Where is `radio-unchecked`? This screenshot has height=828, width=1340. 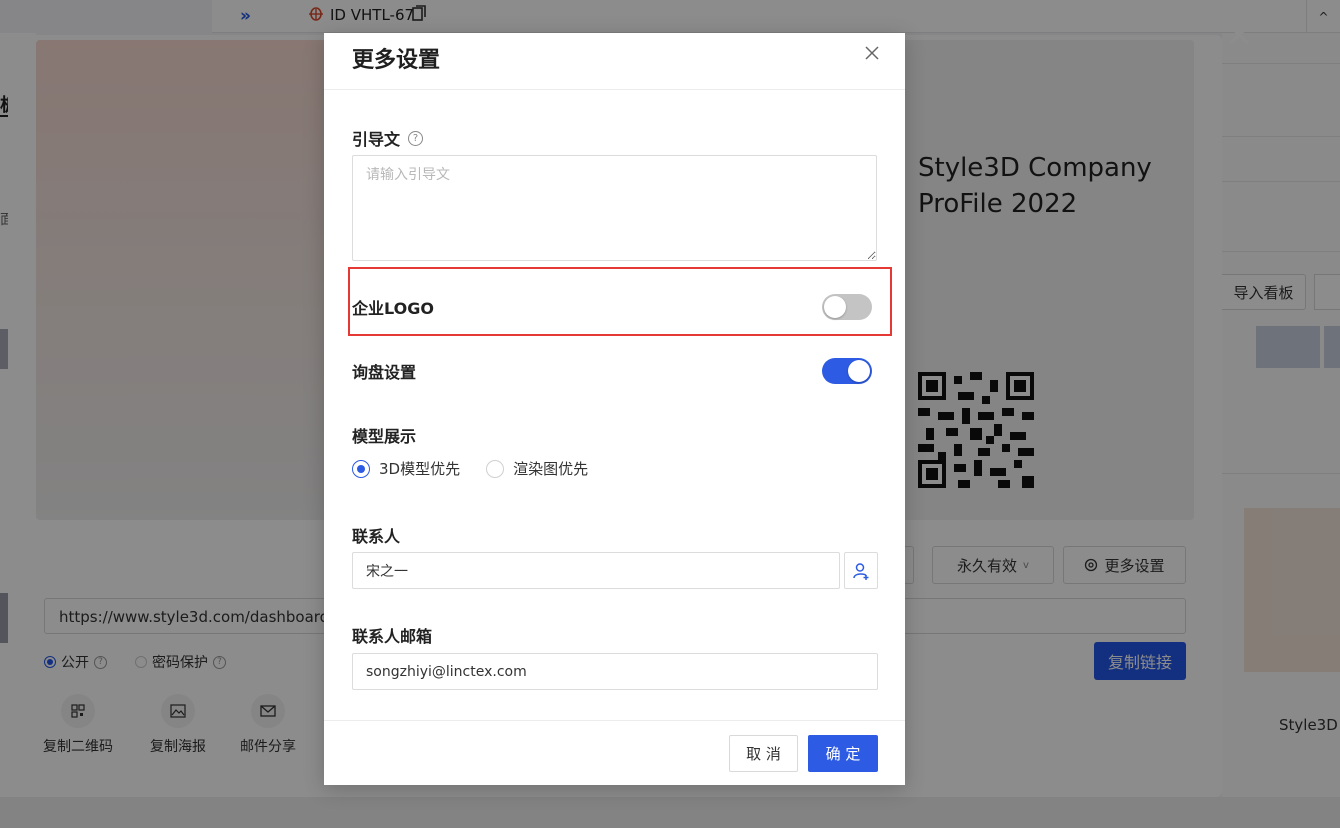
radio-unchecked is located at coordinates (495, 468).